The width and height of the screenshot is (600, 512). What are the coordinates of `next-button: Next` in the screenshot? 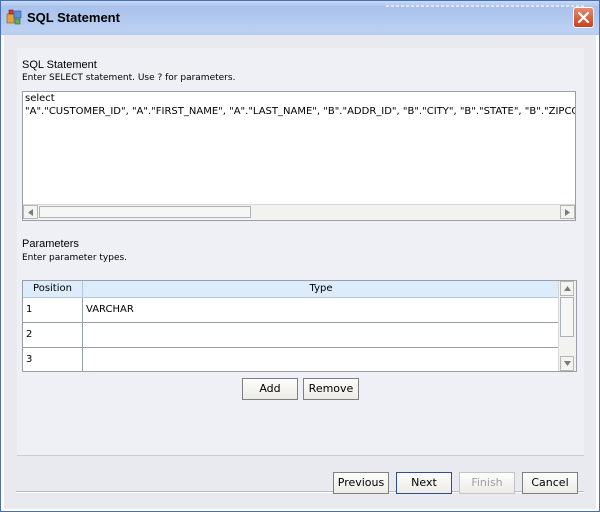 It's located at (424, 483).